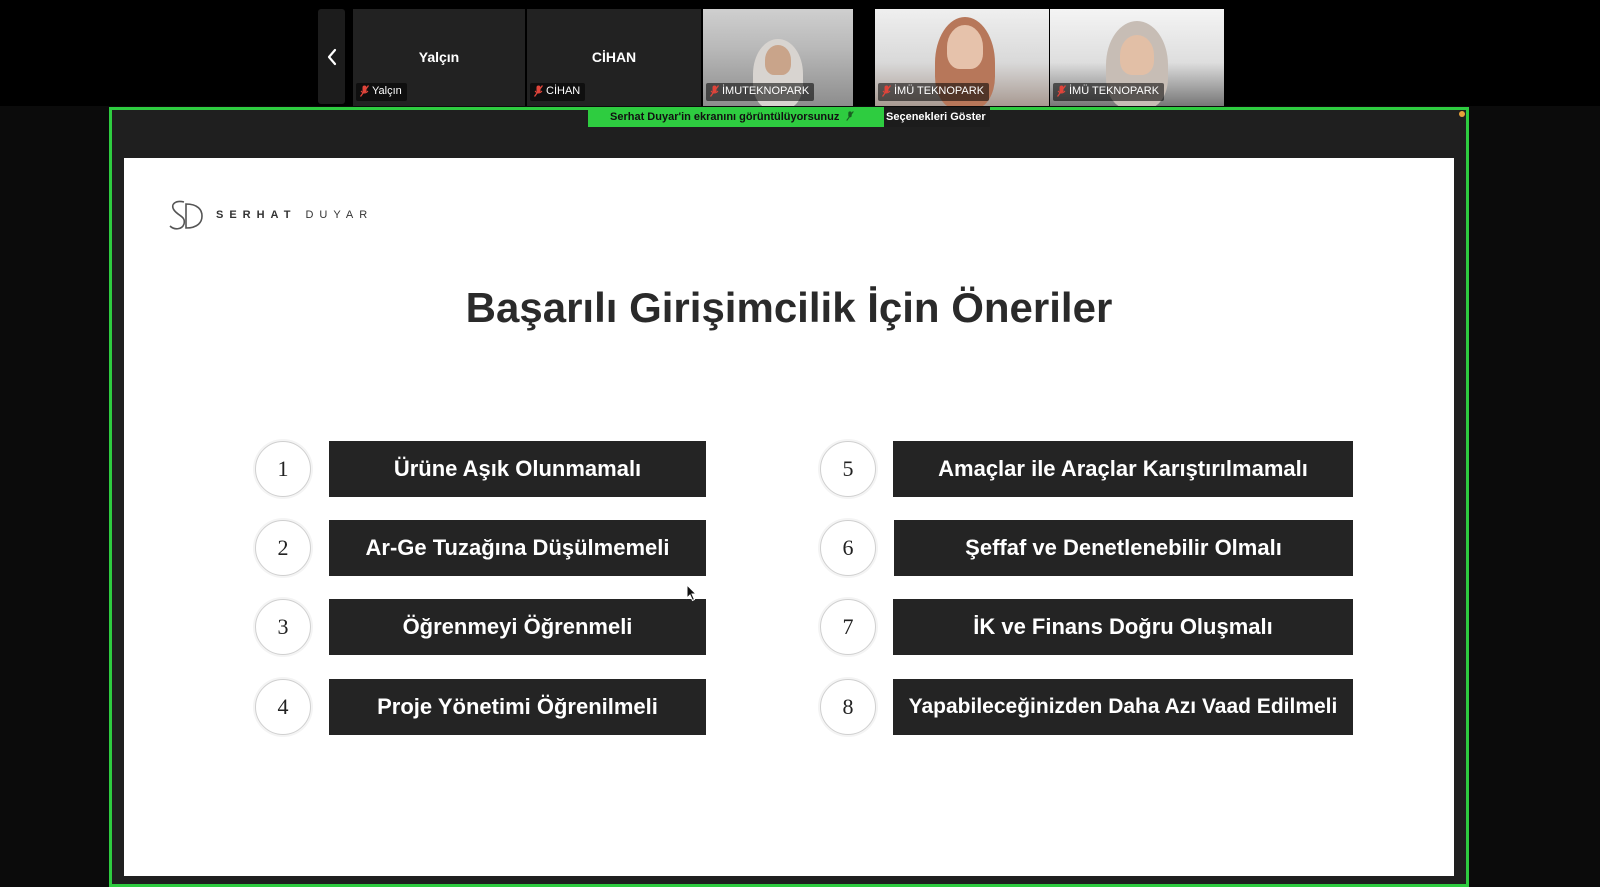 This screenshot has height=887, width=1600. I want to click on logo-wordmark: SERHAT DUYAR, so click(294, 215).